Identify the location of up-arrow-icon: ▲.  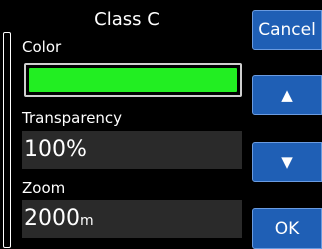
(287, 95).